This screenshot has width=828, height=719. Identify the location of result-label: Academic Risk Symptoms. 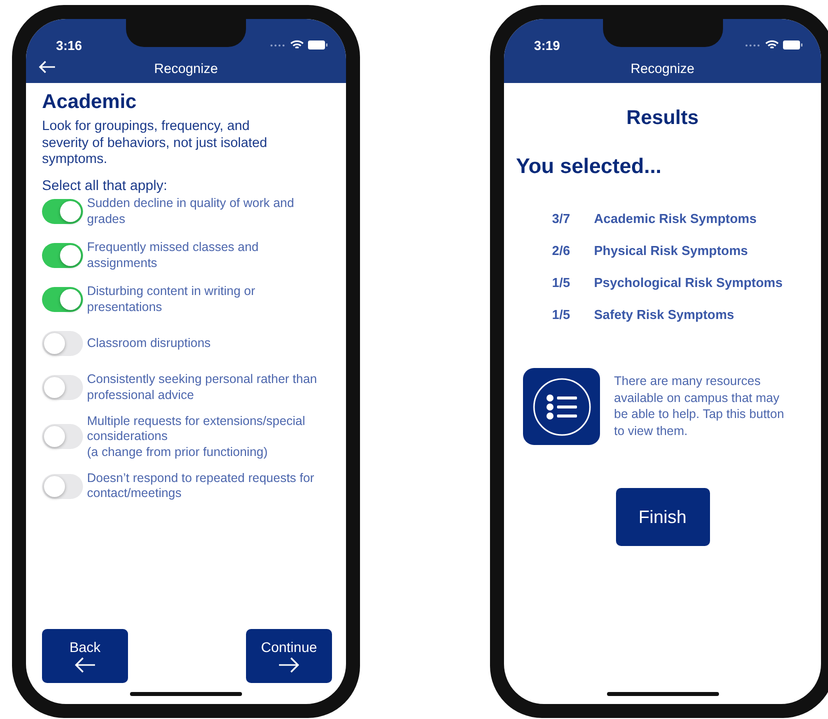
(675, 218).